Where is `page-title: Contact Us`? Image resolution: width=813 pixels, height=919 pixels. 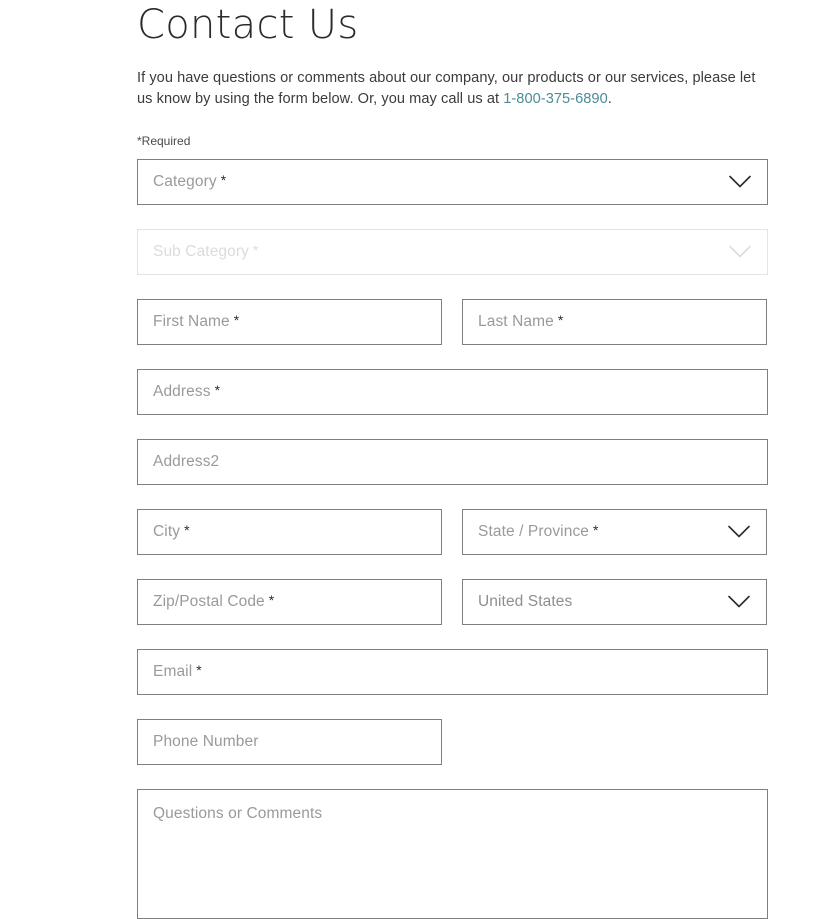
page-title: Contact Us is located at coordinates (248, 25).